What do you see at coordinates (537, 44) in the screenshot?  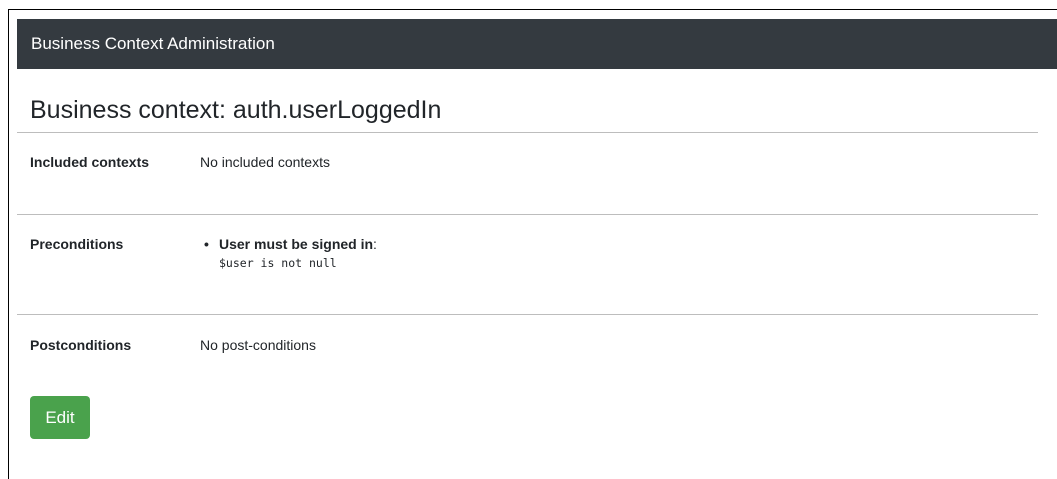 I see `top-navbar: Business Context Administration` at bounding box center [537, 44].